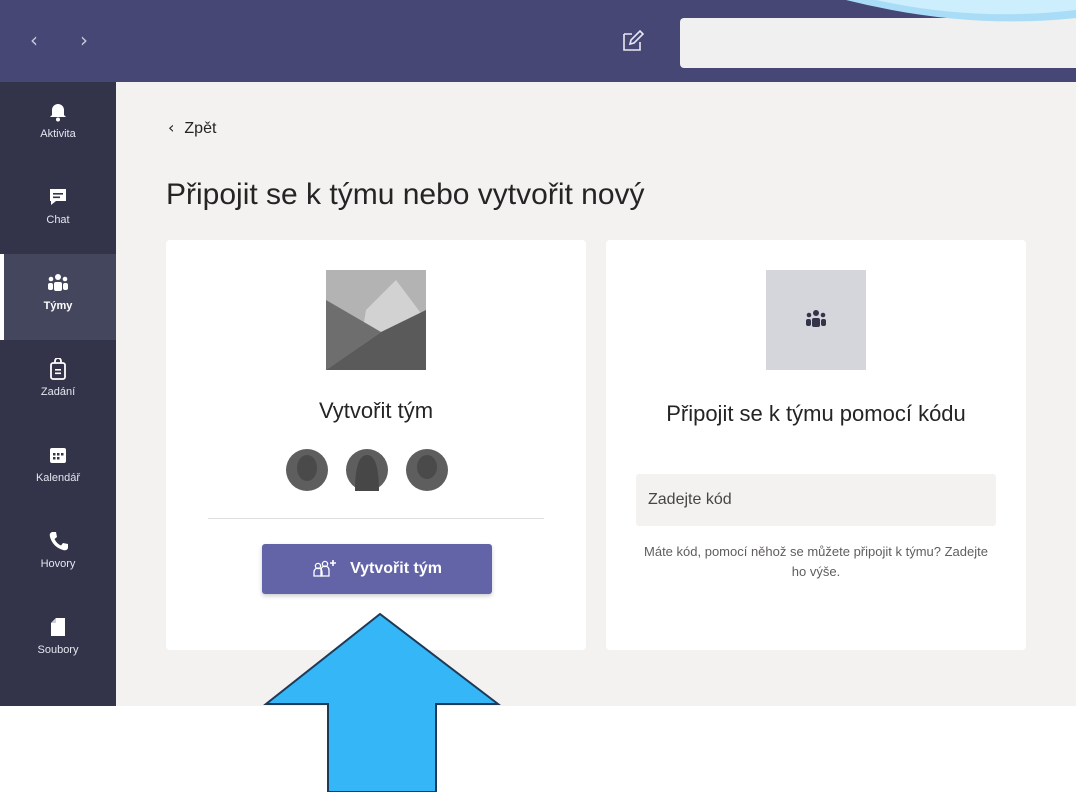  Describe the element at coordinates (58, 650) in the screenshot. I see `rail-label-files: Soubory` at that location.